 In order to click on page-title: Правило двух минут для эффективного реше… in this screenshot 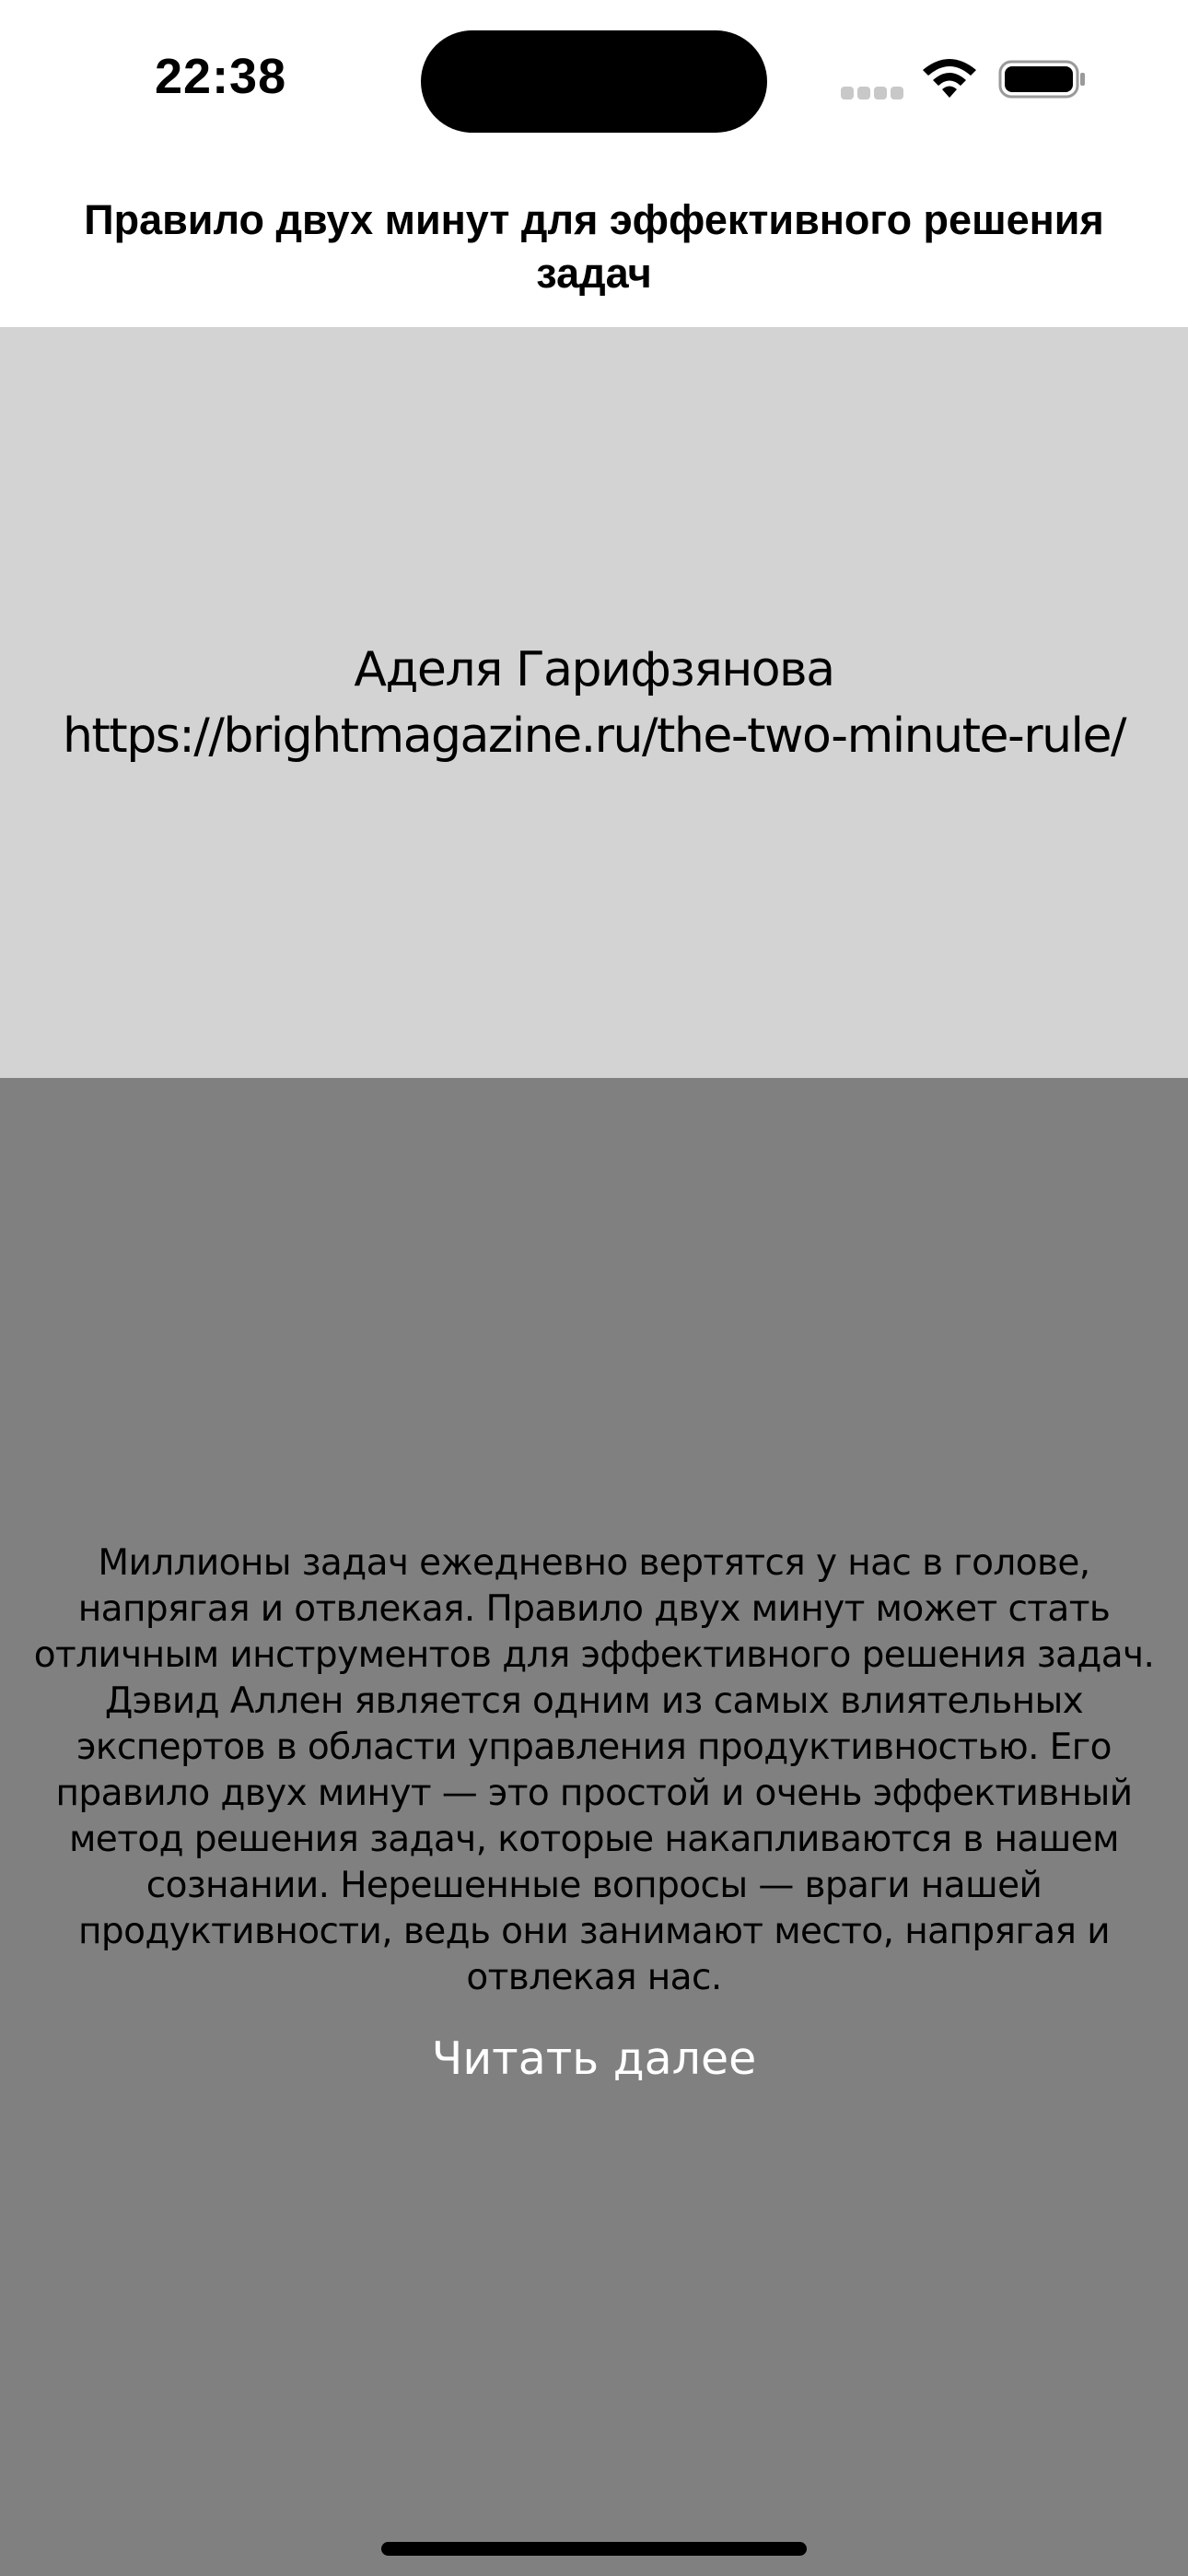, I will do `click(594, 246)`.